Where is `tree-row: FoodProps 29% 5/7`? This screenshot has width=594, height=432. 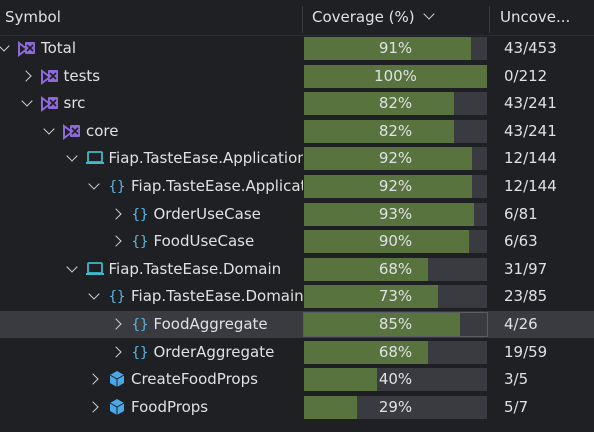 tree-row: FoodProps 29% 5/7 is located at coordinates (297, 407).